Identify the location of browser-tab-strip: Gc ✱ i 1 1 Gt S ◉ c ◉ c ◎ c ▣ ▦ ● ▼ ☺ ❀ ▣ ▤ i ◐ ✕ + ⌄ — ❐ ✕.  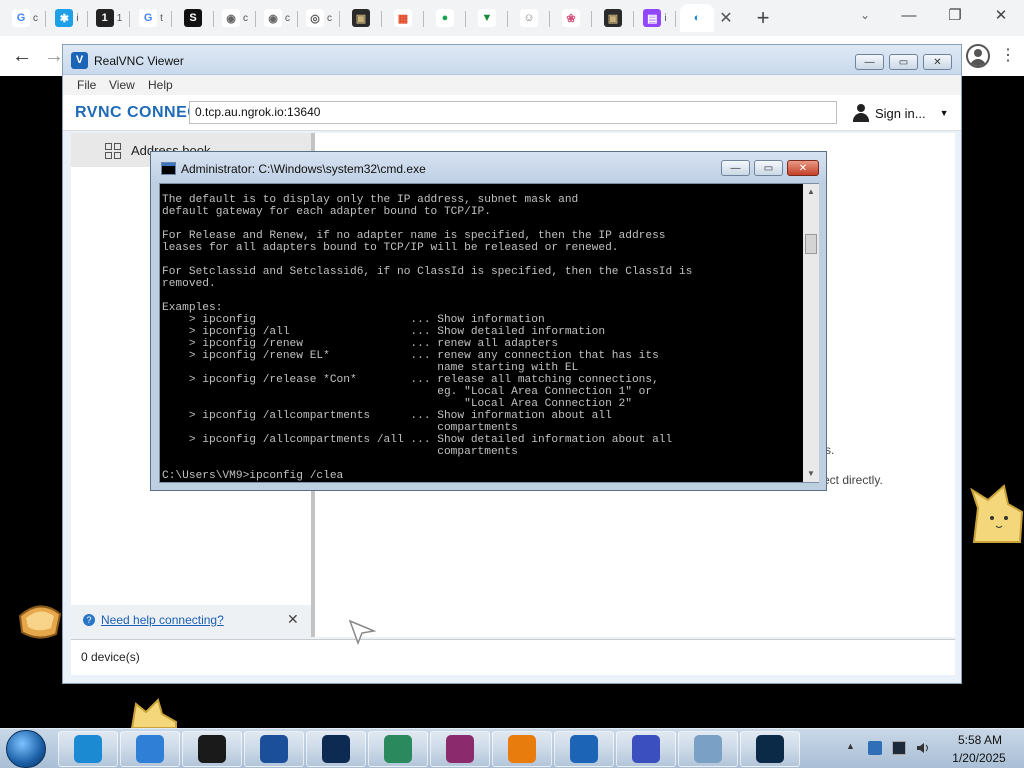
(512, 18).